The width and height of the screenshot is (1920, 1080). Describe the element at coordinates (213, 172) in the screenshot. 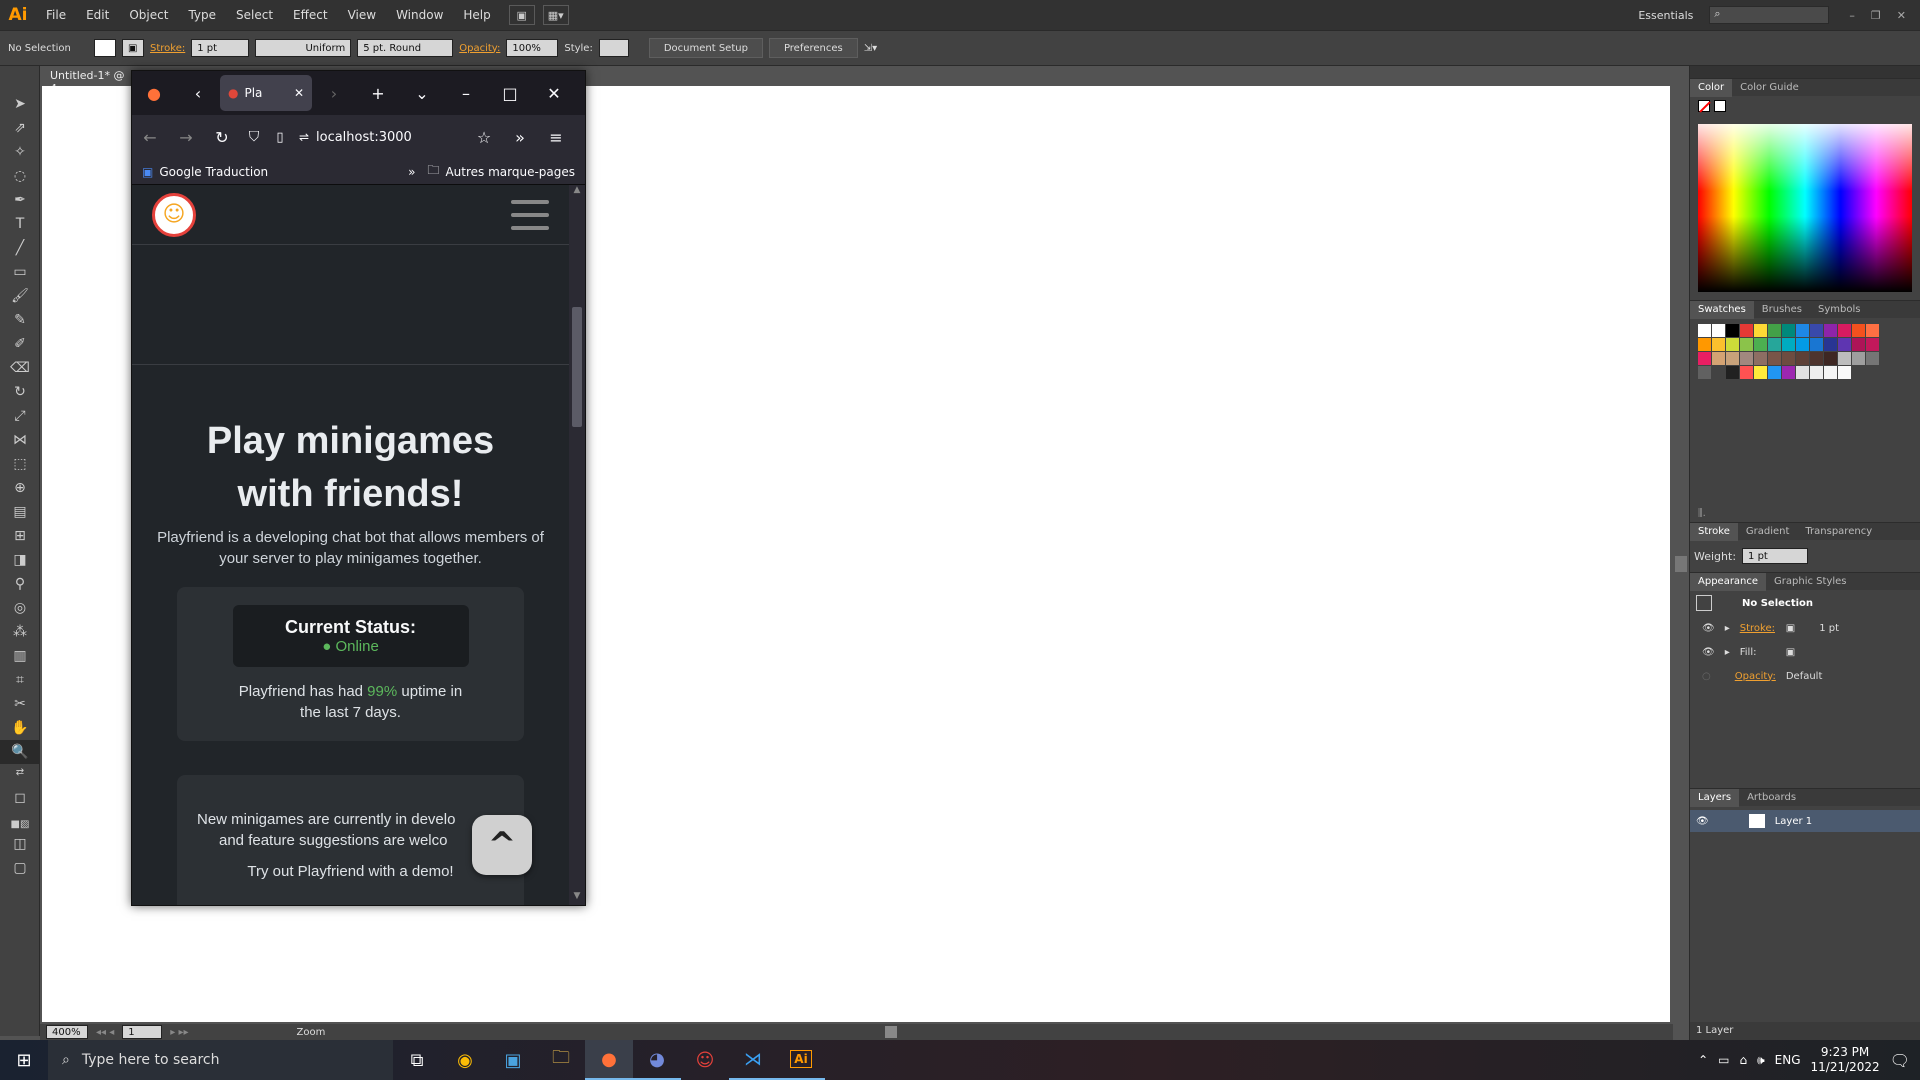

I see `bookmark-google-traduction: Google Traduction` at that location.